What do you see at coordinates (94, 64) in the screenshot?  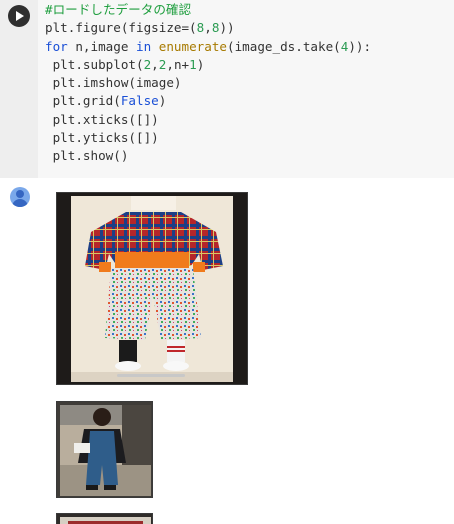 I see `code-token: plt.subplot(` at bounding box center [94, 64].